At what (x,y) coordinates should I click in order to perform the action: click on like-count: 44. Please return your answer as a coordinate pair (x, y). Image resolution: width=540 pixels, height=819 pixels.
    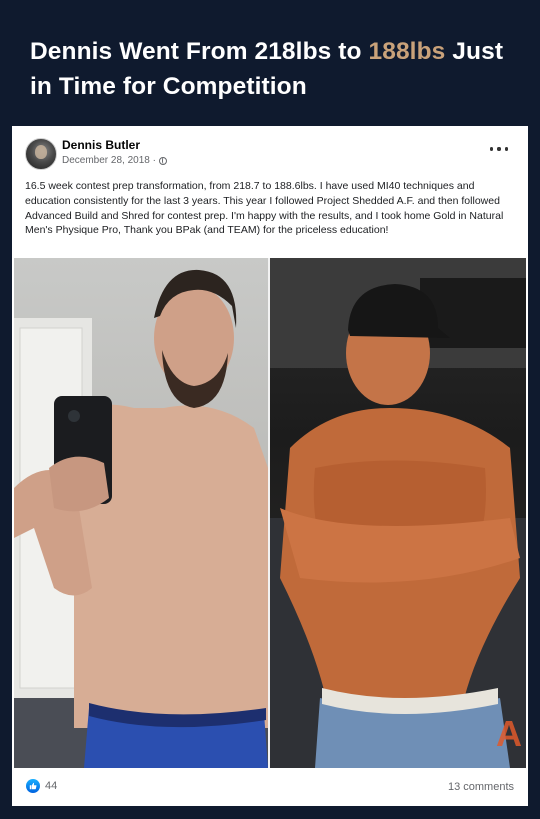
    Looking at the image, I should click on (51, 786).